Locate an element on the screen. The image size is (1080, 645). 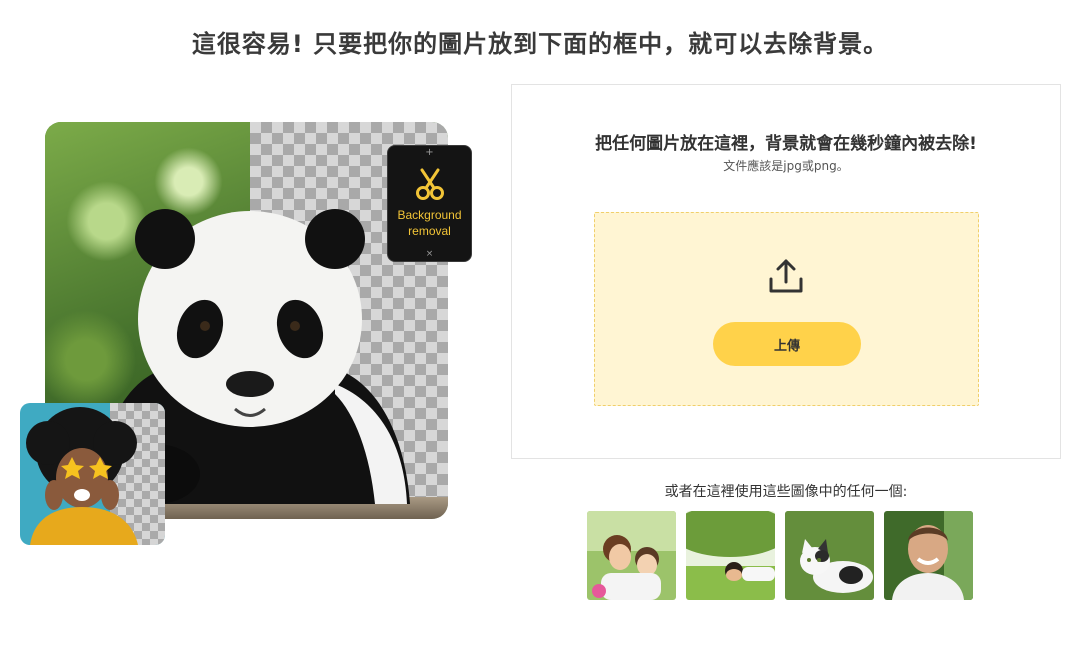
sample-images-caption: 或者在這裡使用這些圖像中的任何一個: is located at coordinates (786, 492).